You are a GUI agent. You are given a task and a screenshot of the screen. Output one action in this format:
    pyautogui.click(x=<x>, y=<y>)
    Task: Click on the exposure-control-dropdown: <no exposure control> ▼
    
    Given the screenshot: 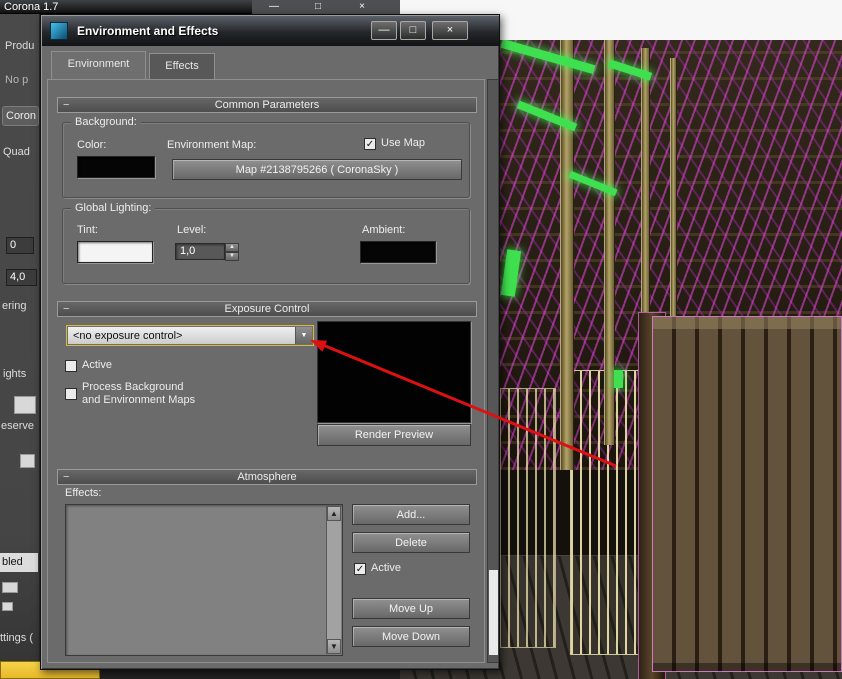 What is the action you would take?
    pyautogui.click(x=190, y=335)
    